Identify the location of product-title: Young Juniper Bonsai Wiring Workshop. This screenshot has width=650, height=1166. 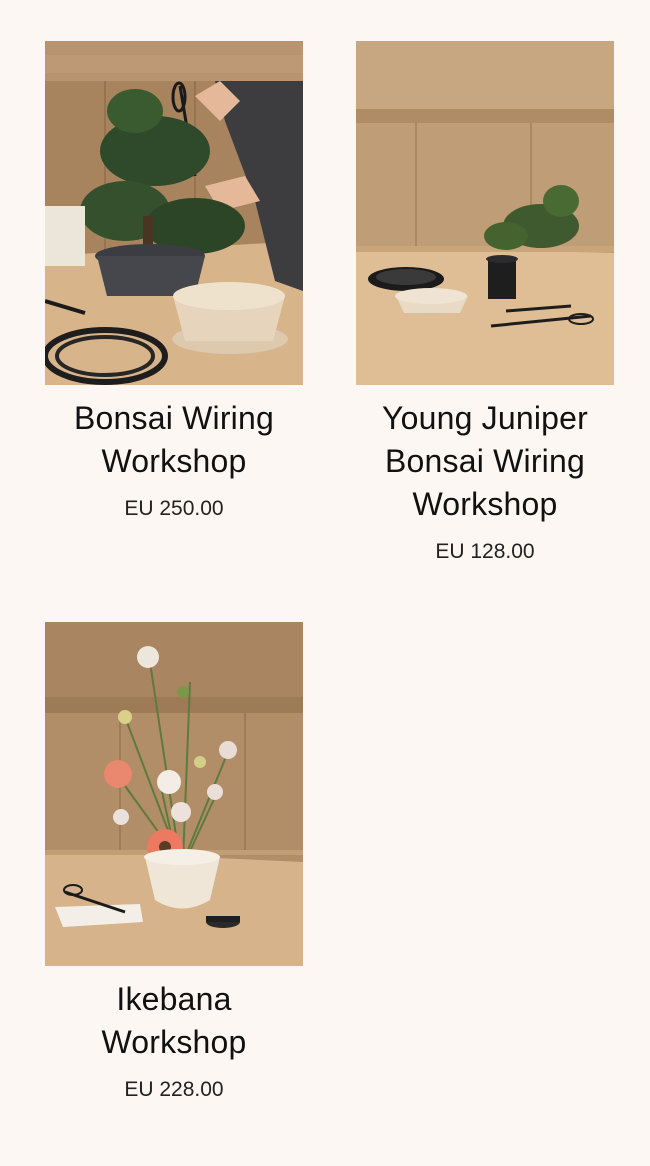
(485, 461).